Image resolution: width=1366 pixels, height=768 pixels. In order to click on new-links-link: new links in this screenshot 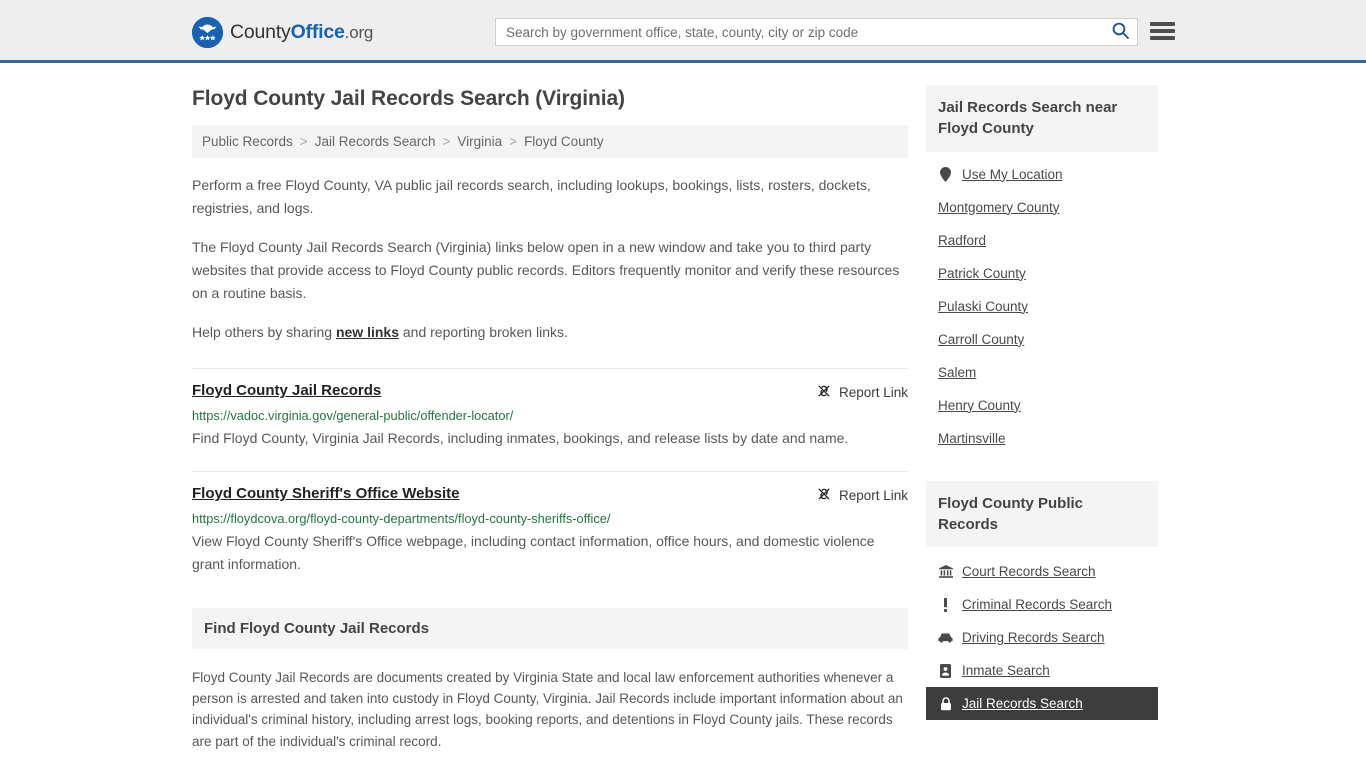, I will do `click(367, 332)`.